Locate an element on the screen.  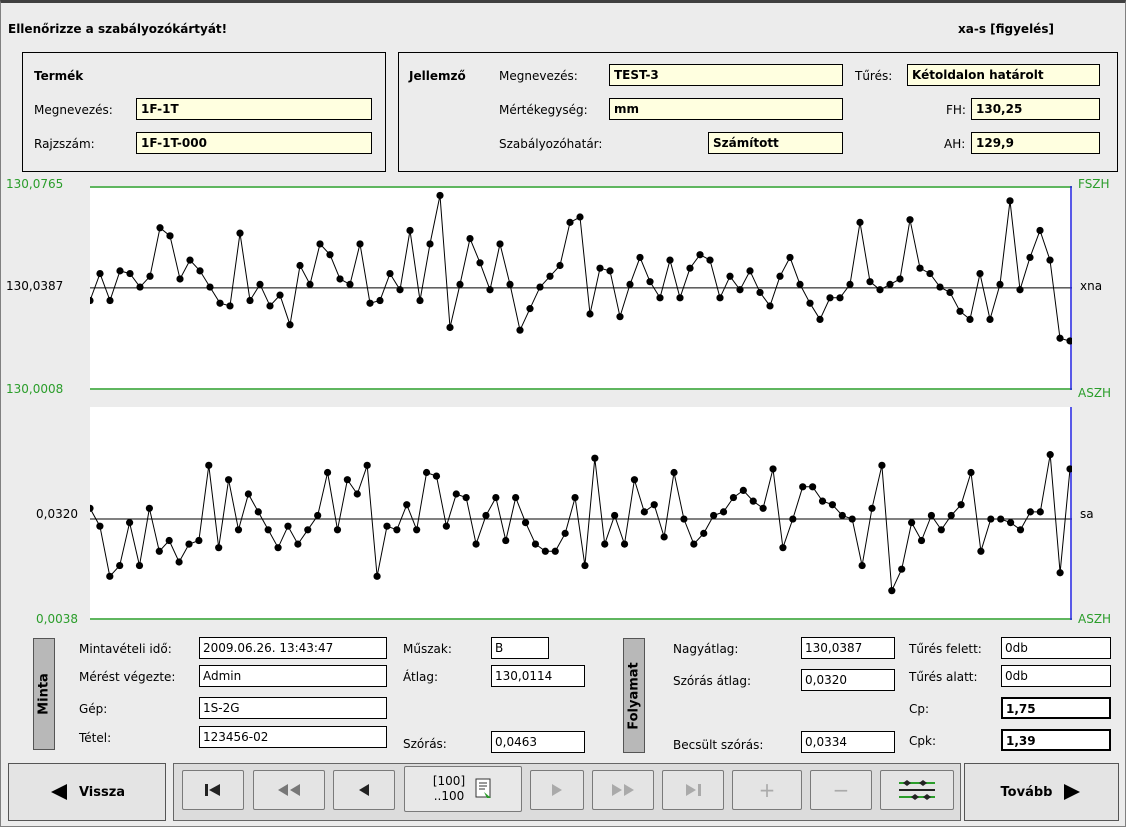
back-button: Vissza is located at coordinates (87, 792).